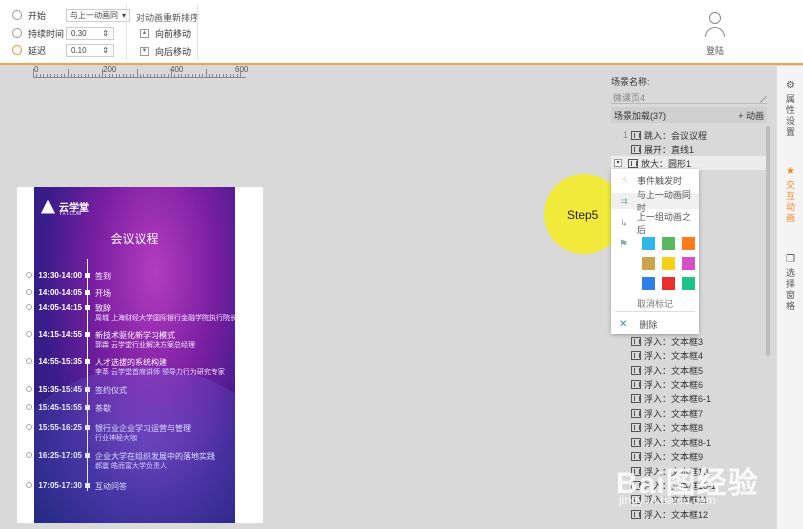 This screenshot has height=529, width=803. I want to click on animation-item: 1 跳入：会议议程, so click(690, 135).